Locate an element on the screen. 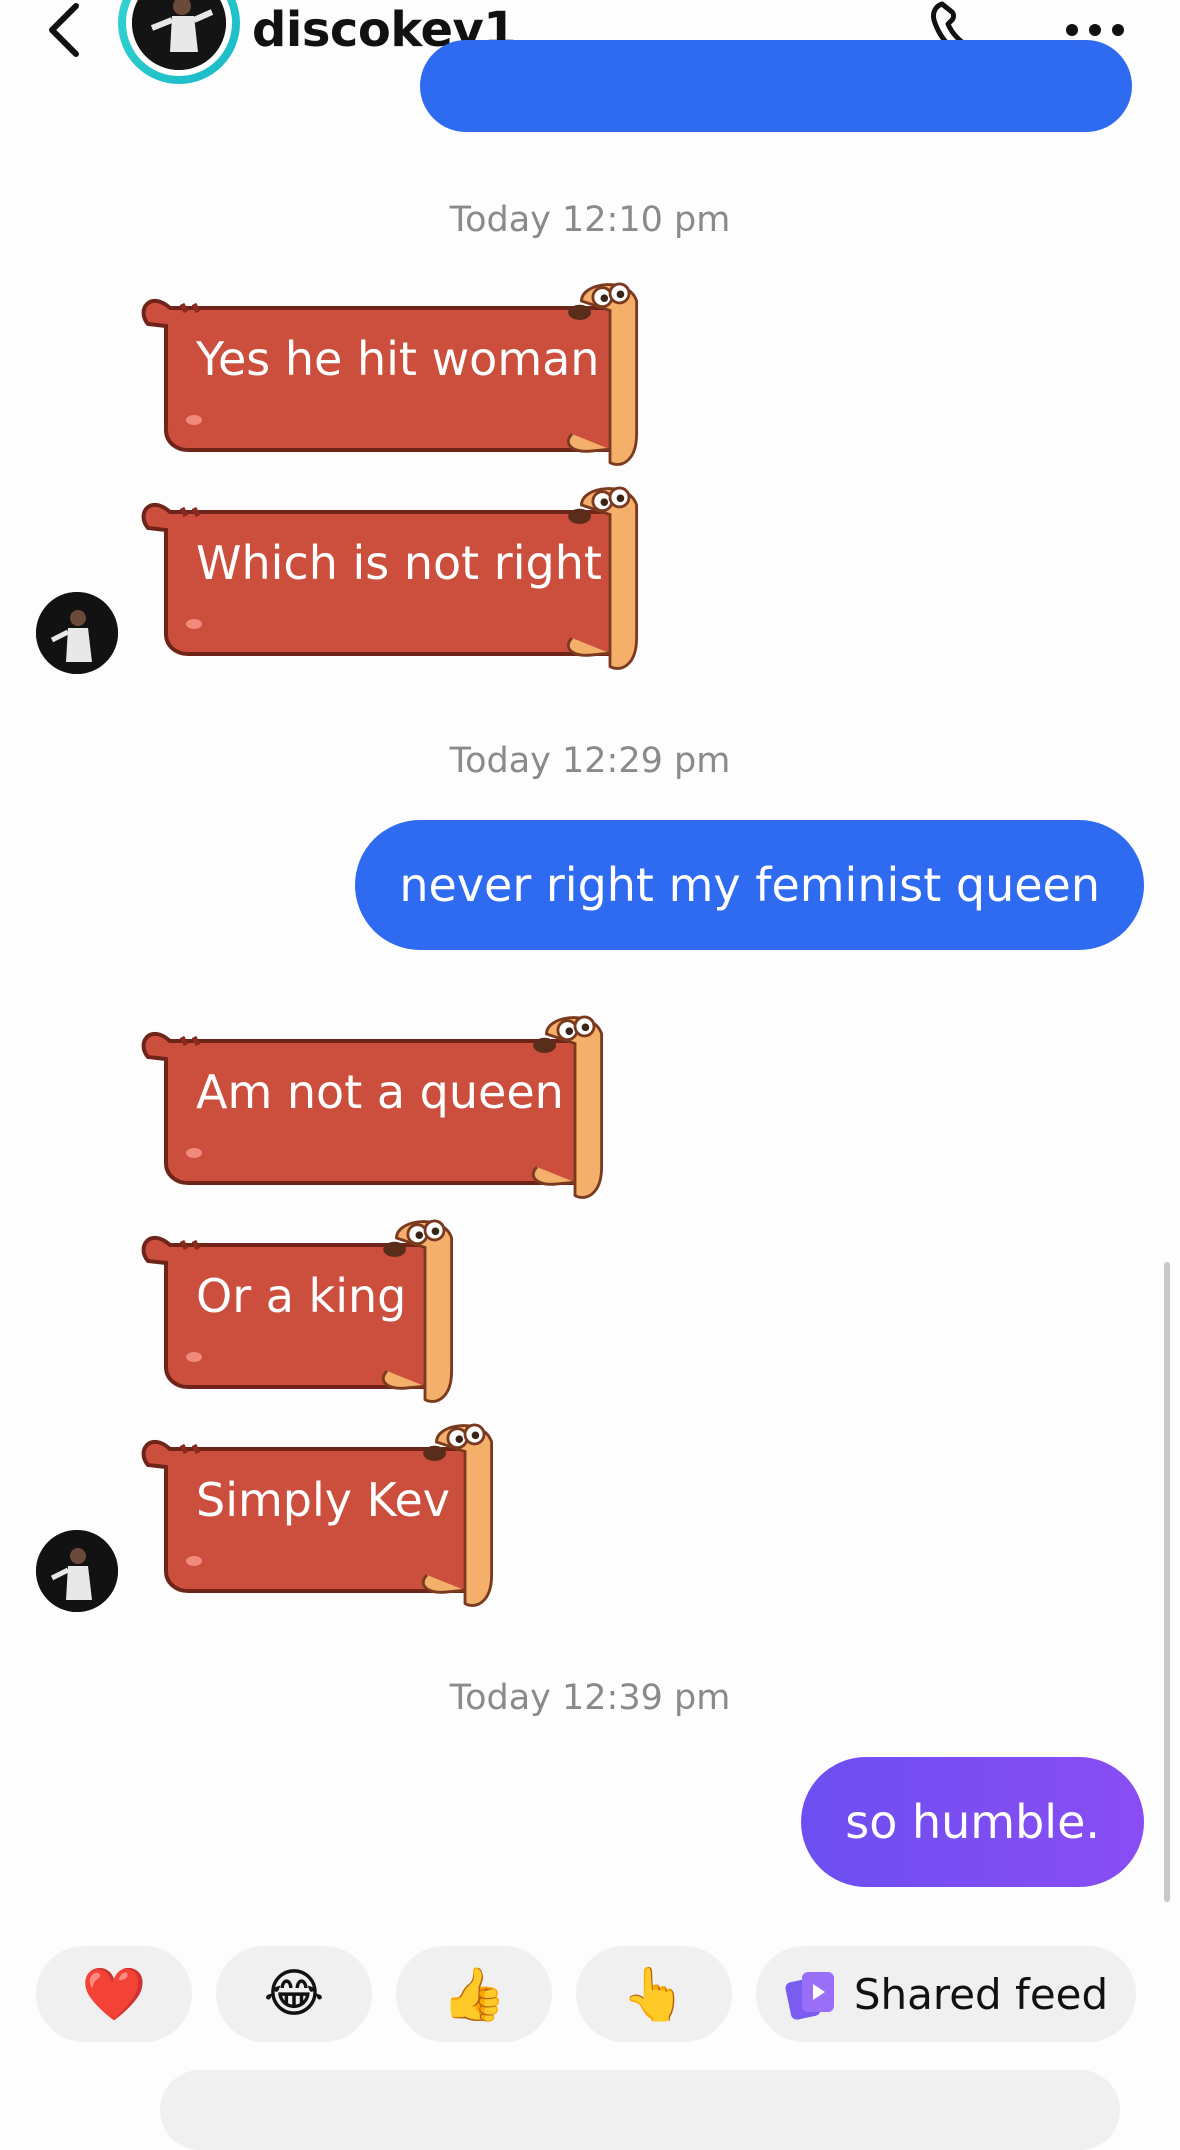  scrollbar is located at coordinates (1167, 1582).